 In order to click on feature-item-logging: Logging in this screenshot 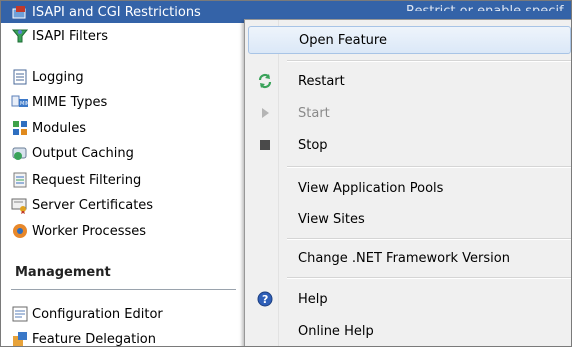, I will do `click(47, 77)`.